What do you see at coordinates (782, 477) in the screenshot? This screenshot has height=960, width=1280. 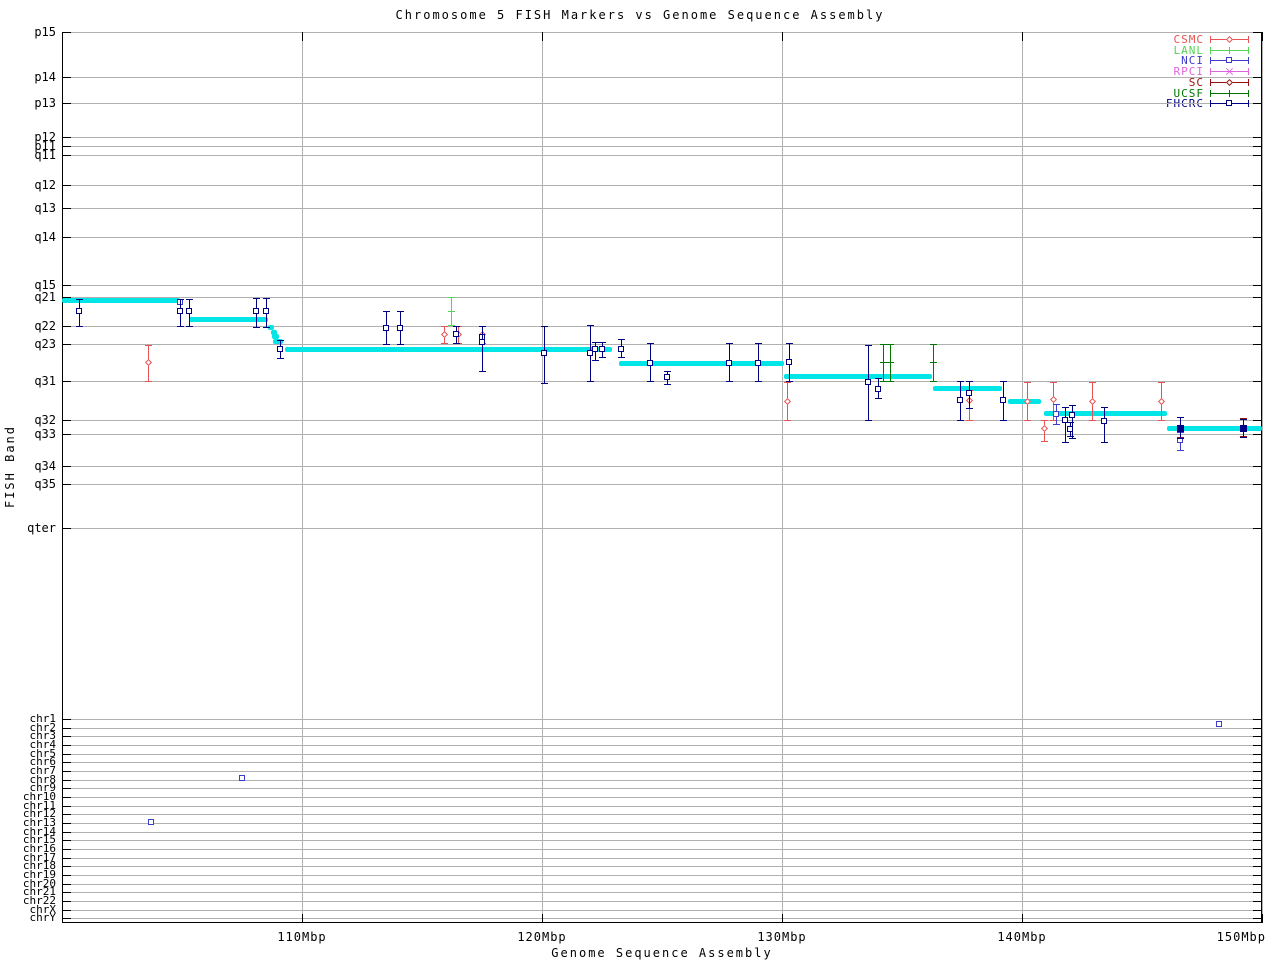 I see `vgridline-130Mbp` at bounding box center [782, 477].